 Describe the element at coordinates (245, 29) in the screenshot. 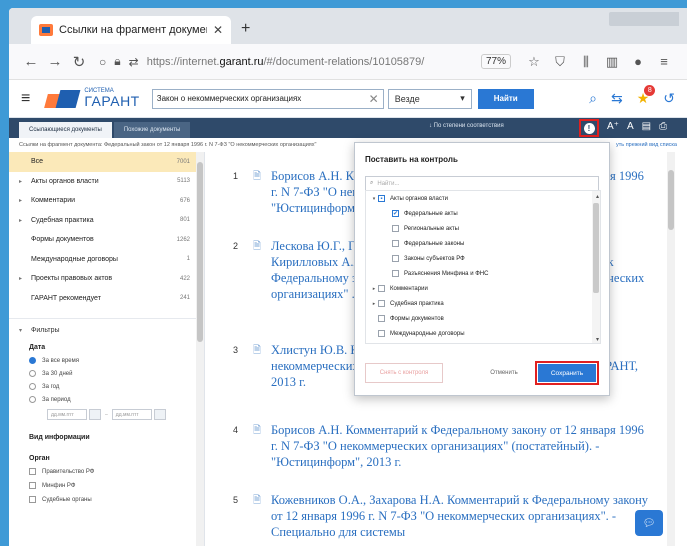

I see `new-tab-icon: +` at that location.